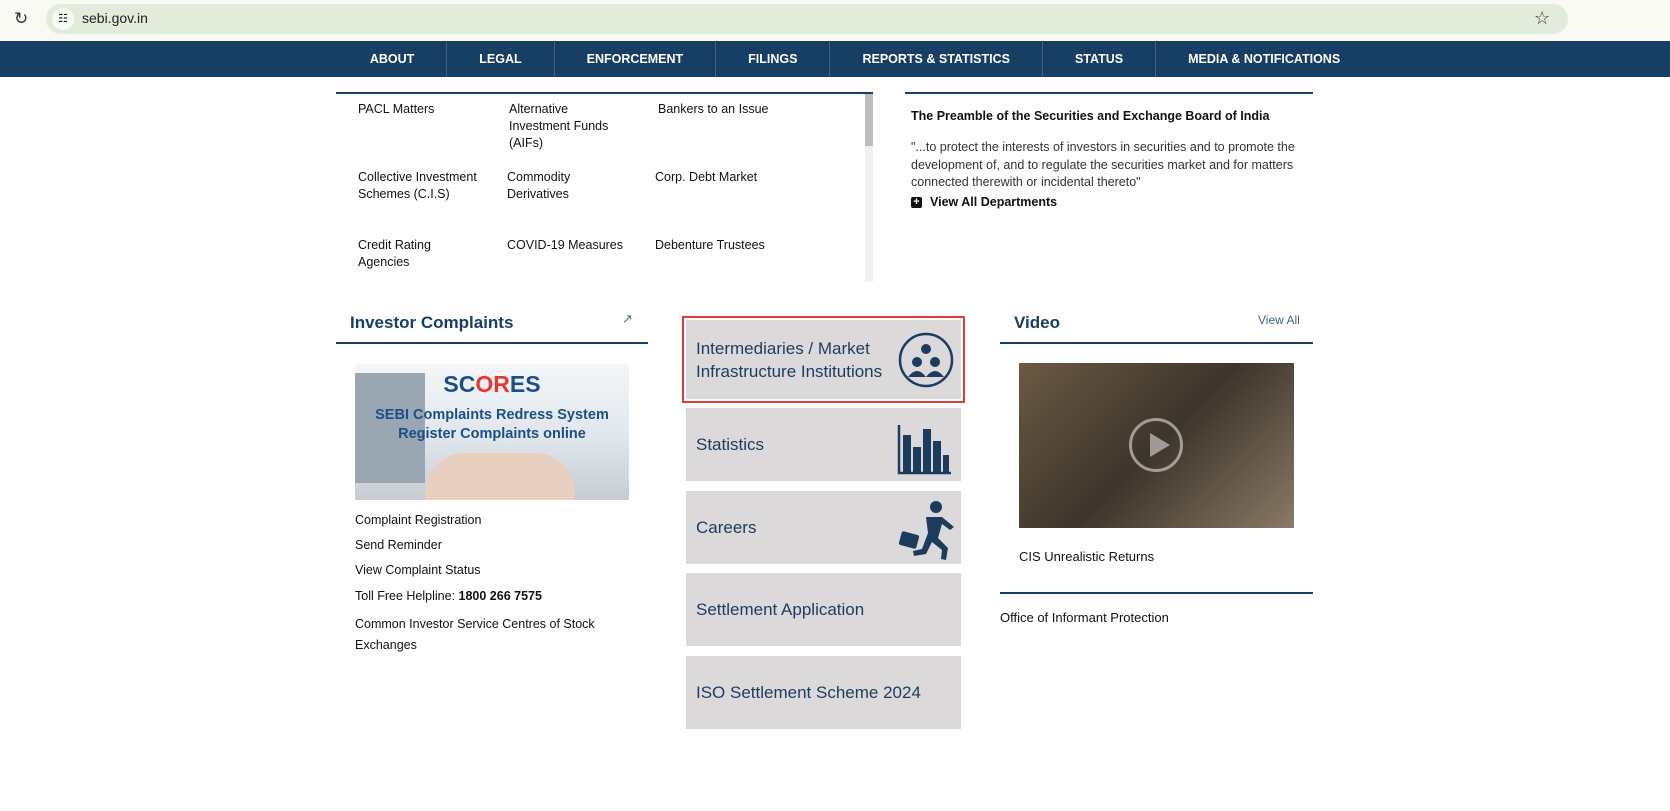 This screenshot has height=811, width=1670. Describe the element at coordinates (926, 360) in the screenshot. I see `people-group-icon` at that location.